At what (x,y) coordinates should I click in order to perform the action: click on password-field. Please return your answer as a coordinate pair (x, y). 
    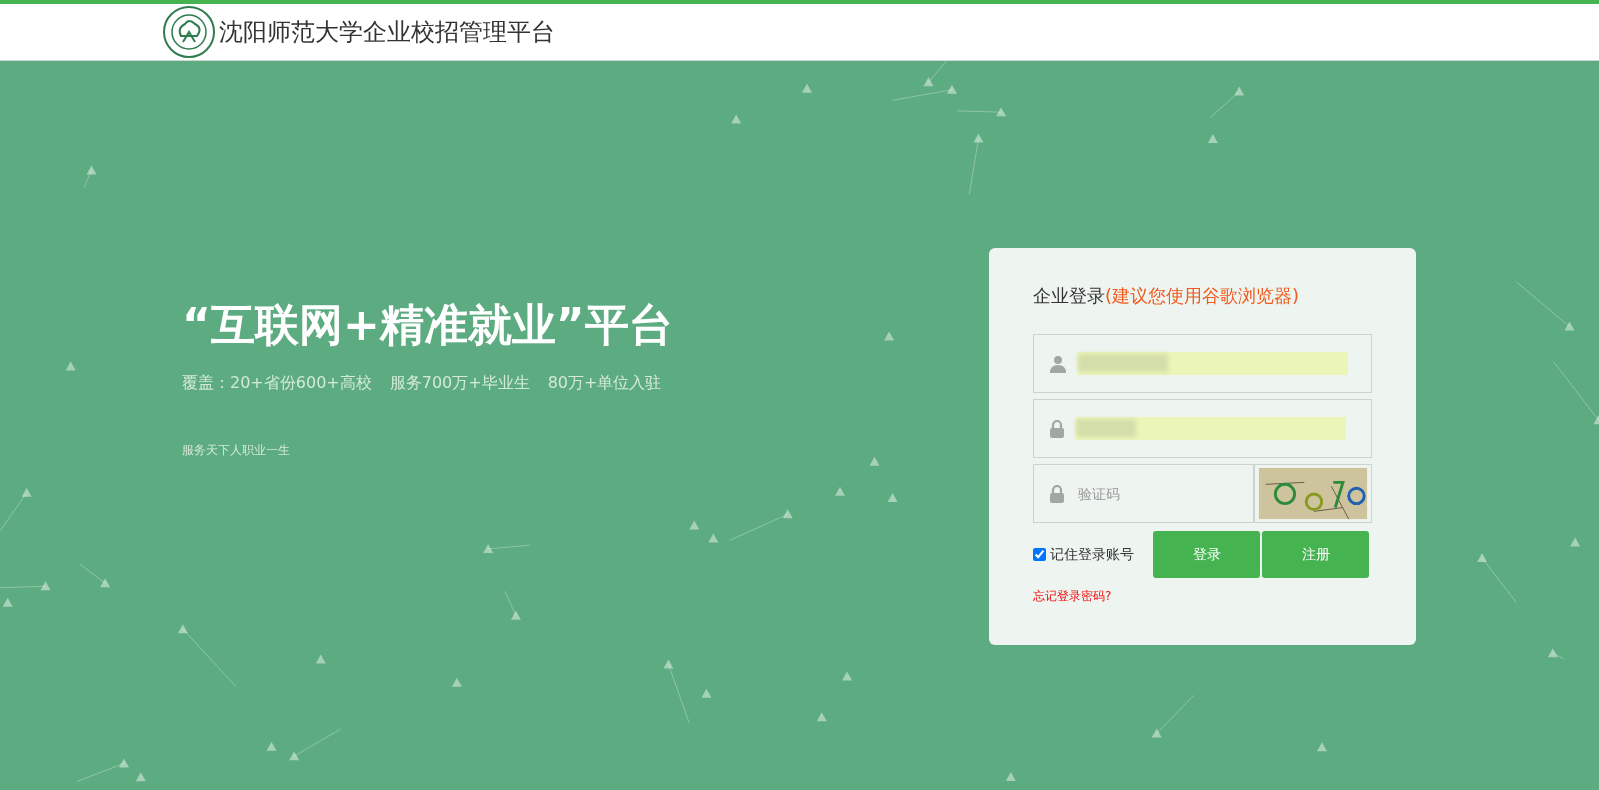
    Looking at the image, I should click on (1202, 428).